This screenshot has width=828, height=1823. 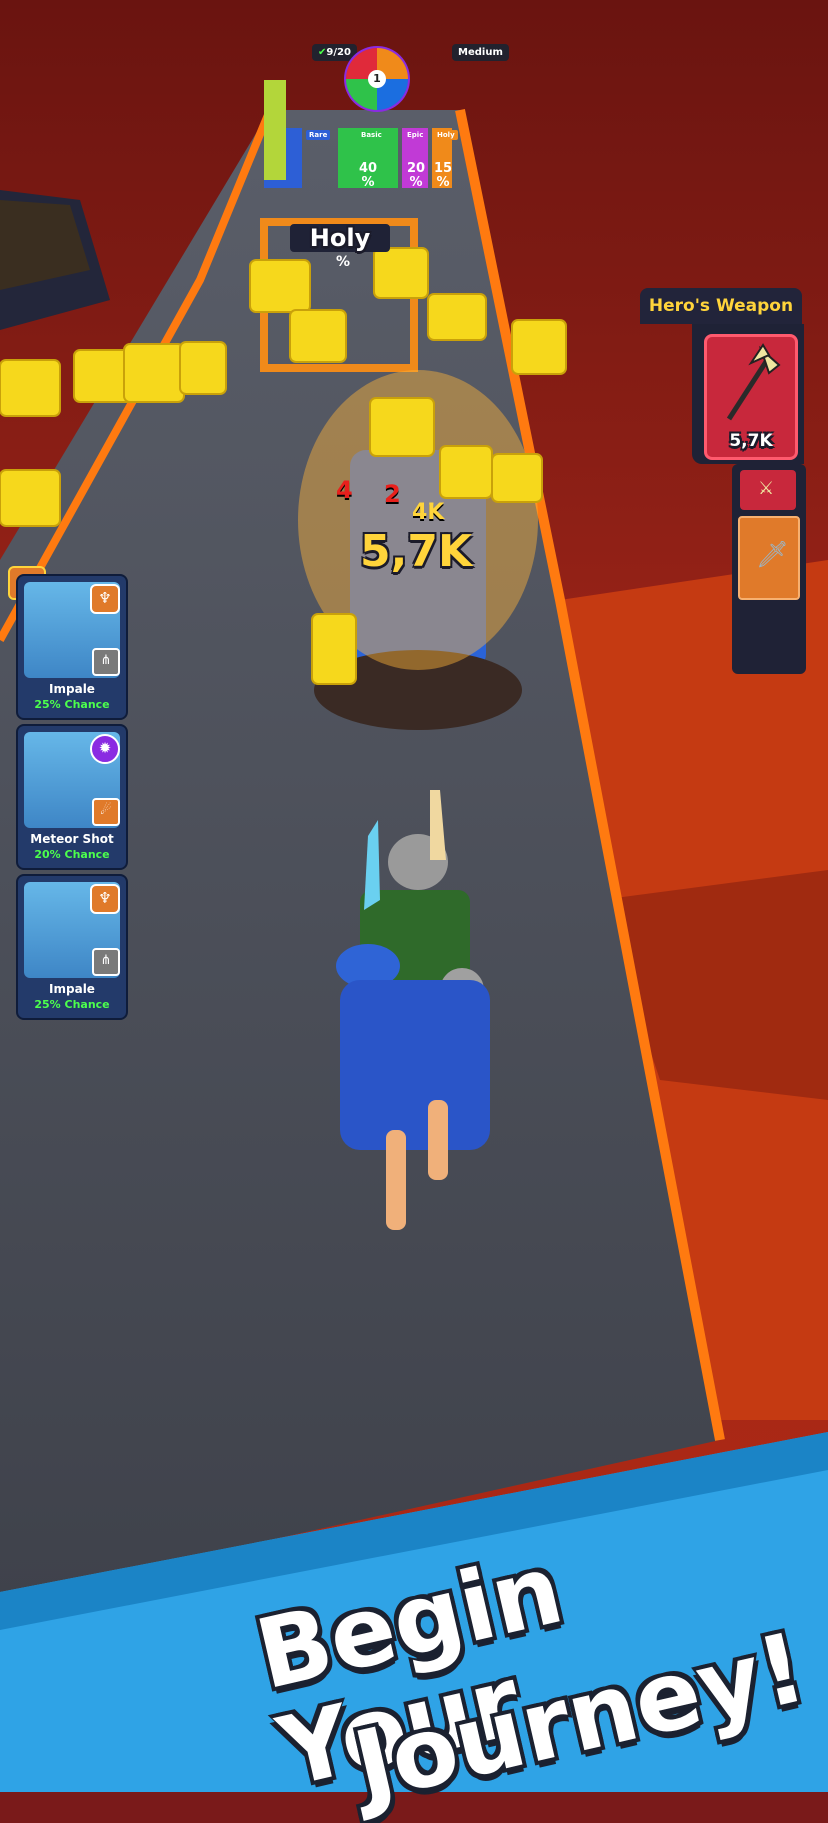 I want to click on meteor-icon: ☄, so click(x=106, y=812).